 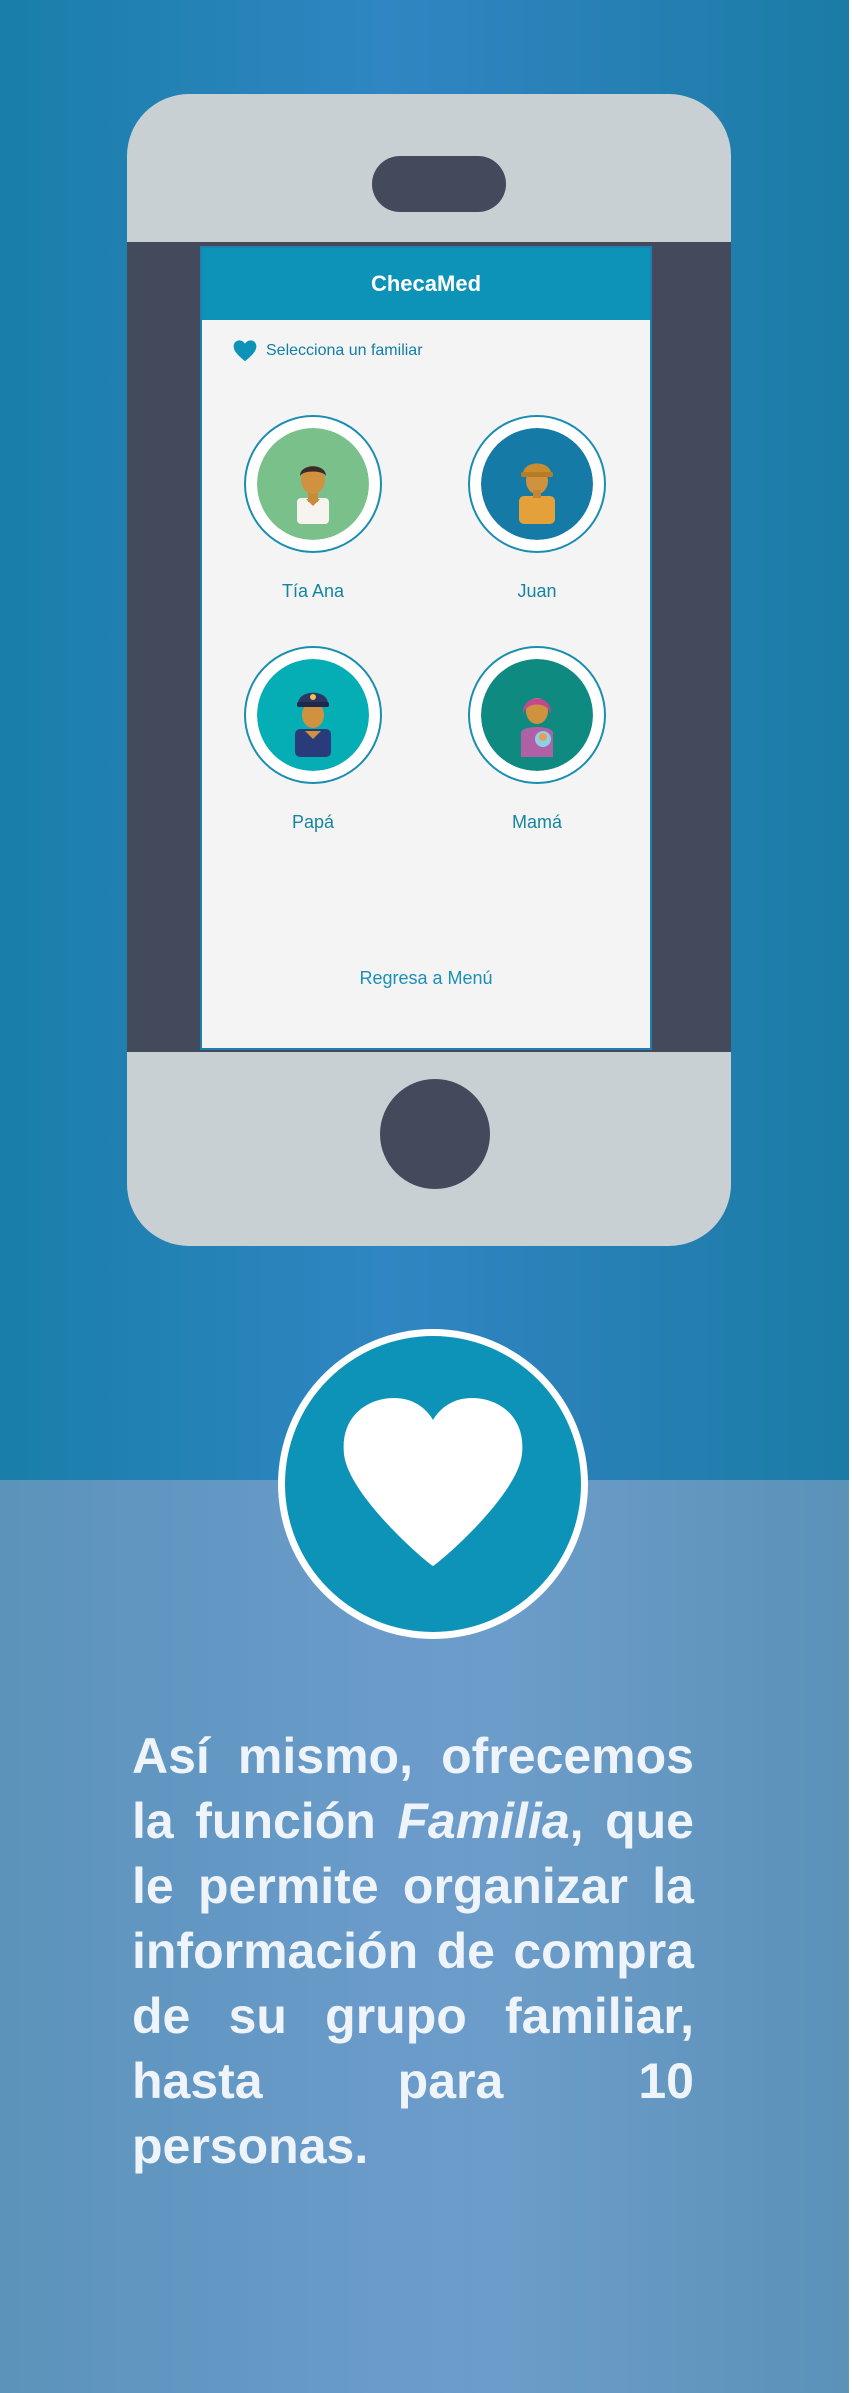 I want to click on app-title: ChecaMed, so click(x=426, y=283).